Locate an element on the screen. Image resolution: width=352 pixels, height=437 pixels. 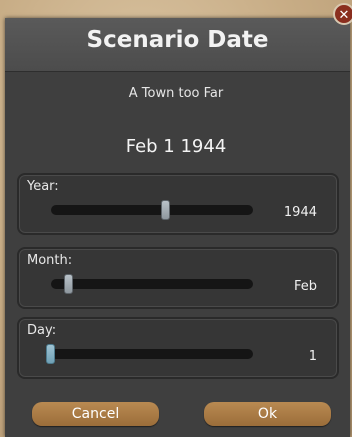
day-label: Day: is located at coordinates (42, 330).